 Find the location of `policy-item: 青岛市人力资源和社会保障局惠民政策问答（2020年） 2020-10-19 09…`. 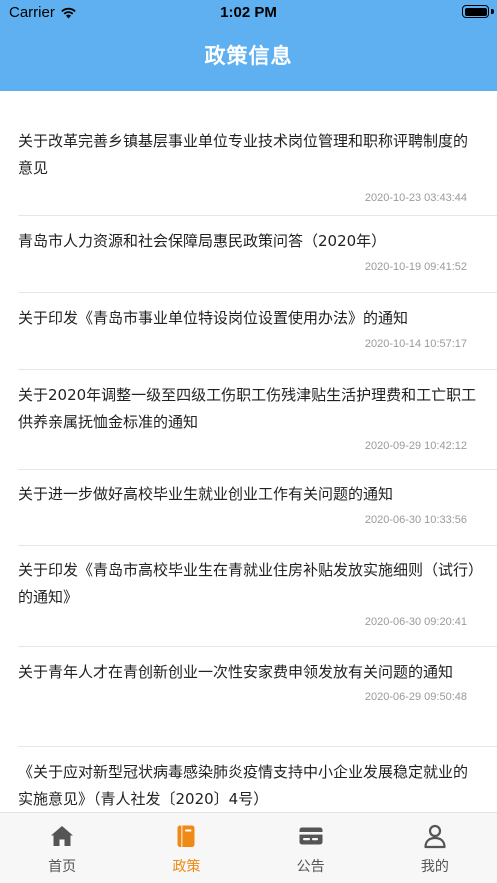

policy-item: 青岛市人力资源和社会保障局惠民政策问答（2020年） 2020-10-19 09… is located at coordinates (257, 254).